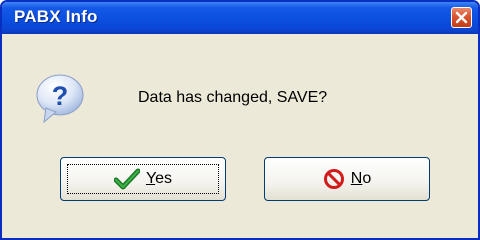 This screenshot has width=480, height=240. What do you see at coordinates (233, 97) in the screenshot?
I see `dialog-message: Data has changed, SAVE?` at bounding box center [233, 97].